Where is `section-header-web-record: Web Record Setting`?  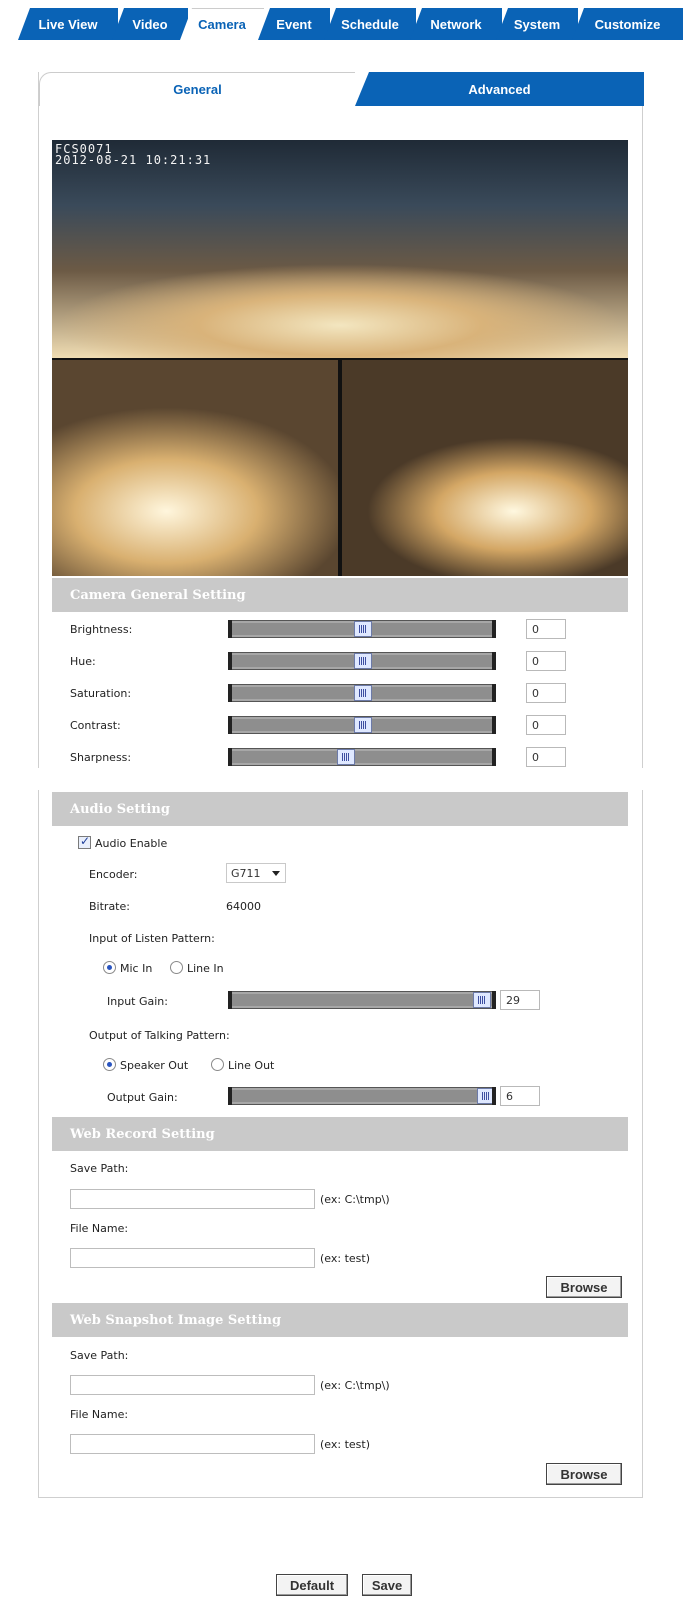
section-header-web-record: Web Record Setting is located at coordinates (340, 1134).